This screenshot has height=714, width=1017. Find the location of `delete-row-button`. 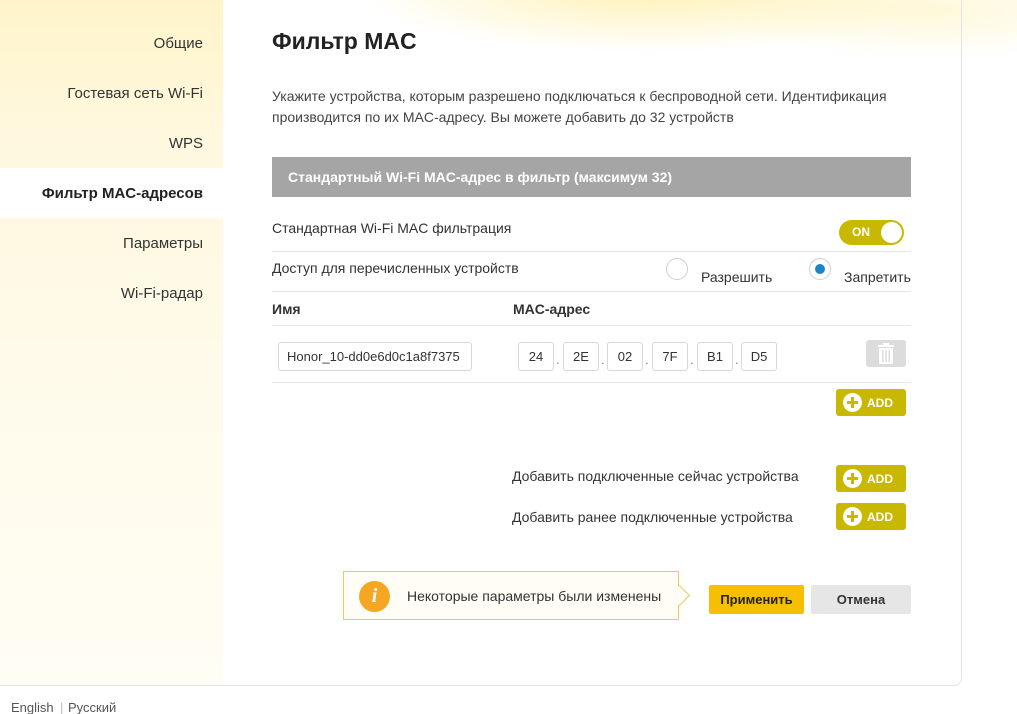

delete-row-button is located at coordinates (886, 353).